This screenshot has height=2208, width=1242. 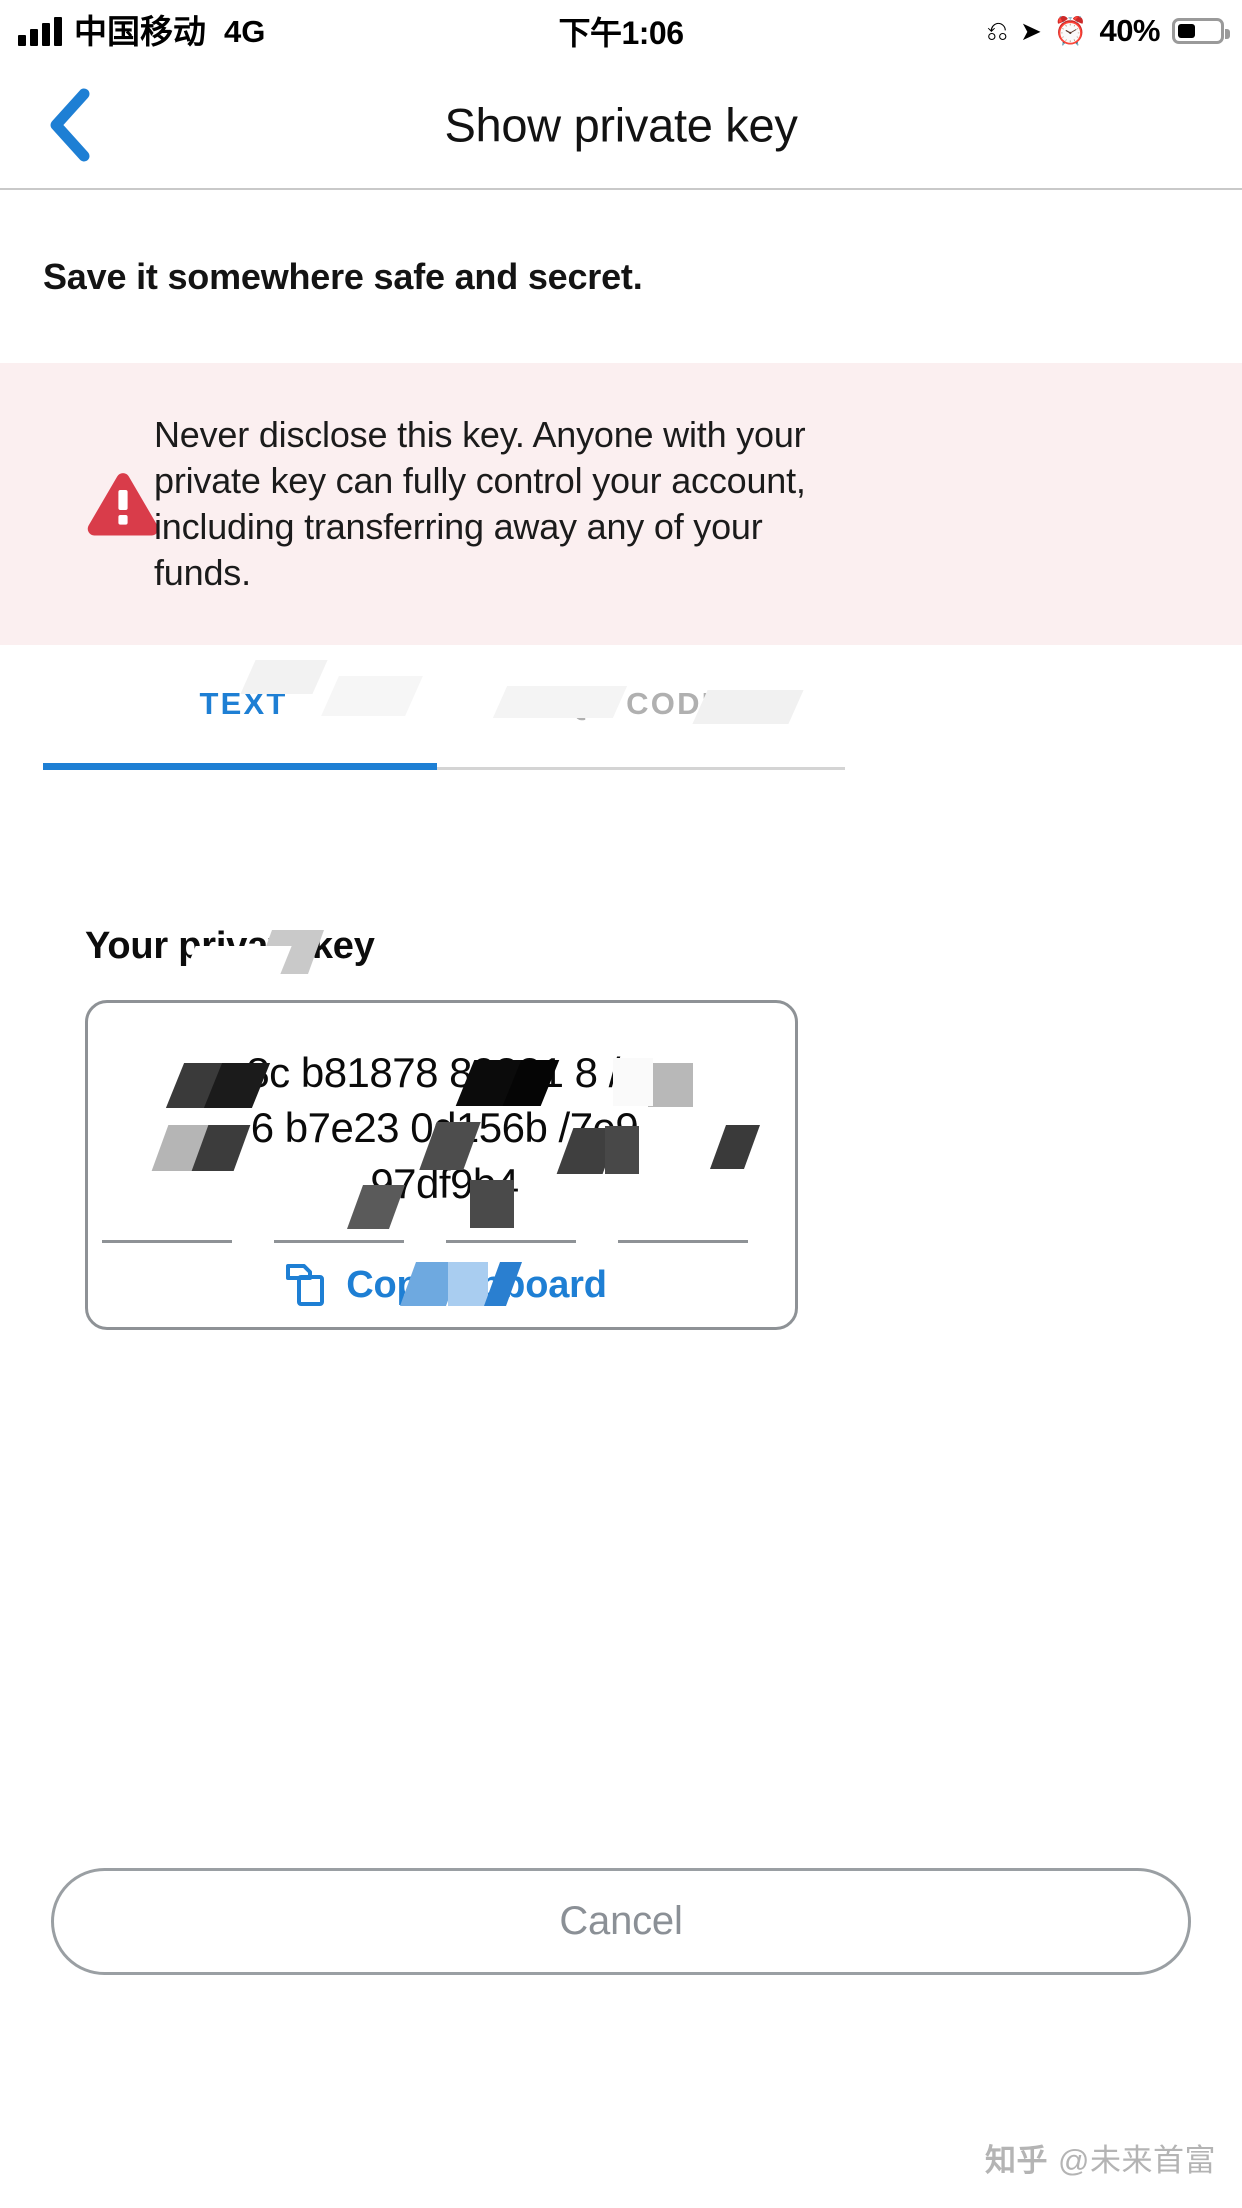 I want to click on tab-bar: TEXT QR CODE, so click(x=444, y=707).